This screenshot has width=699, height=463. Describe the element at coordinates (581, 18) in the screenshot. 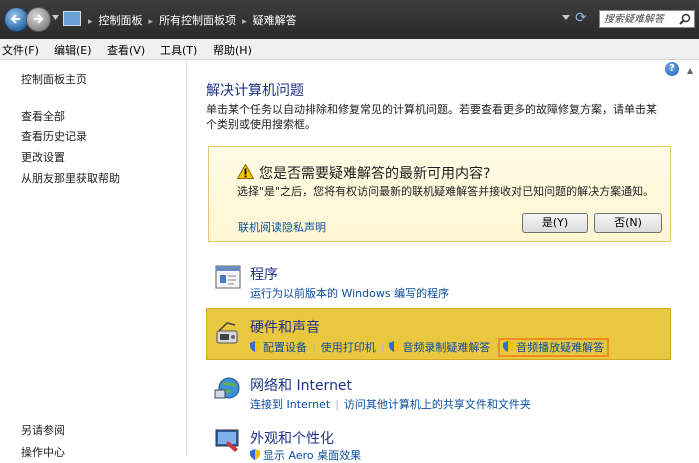

I see `refresh-icon: ⟳` at that location.